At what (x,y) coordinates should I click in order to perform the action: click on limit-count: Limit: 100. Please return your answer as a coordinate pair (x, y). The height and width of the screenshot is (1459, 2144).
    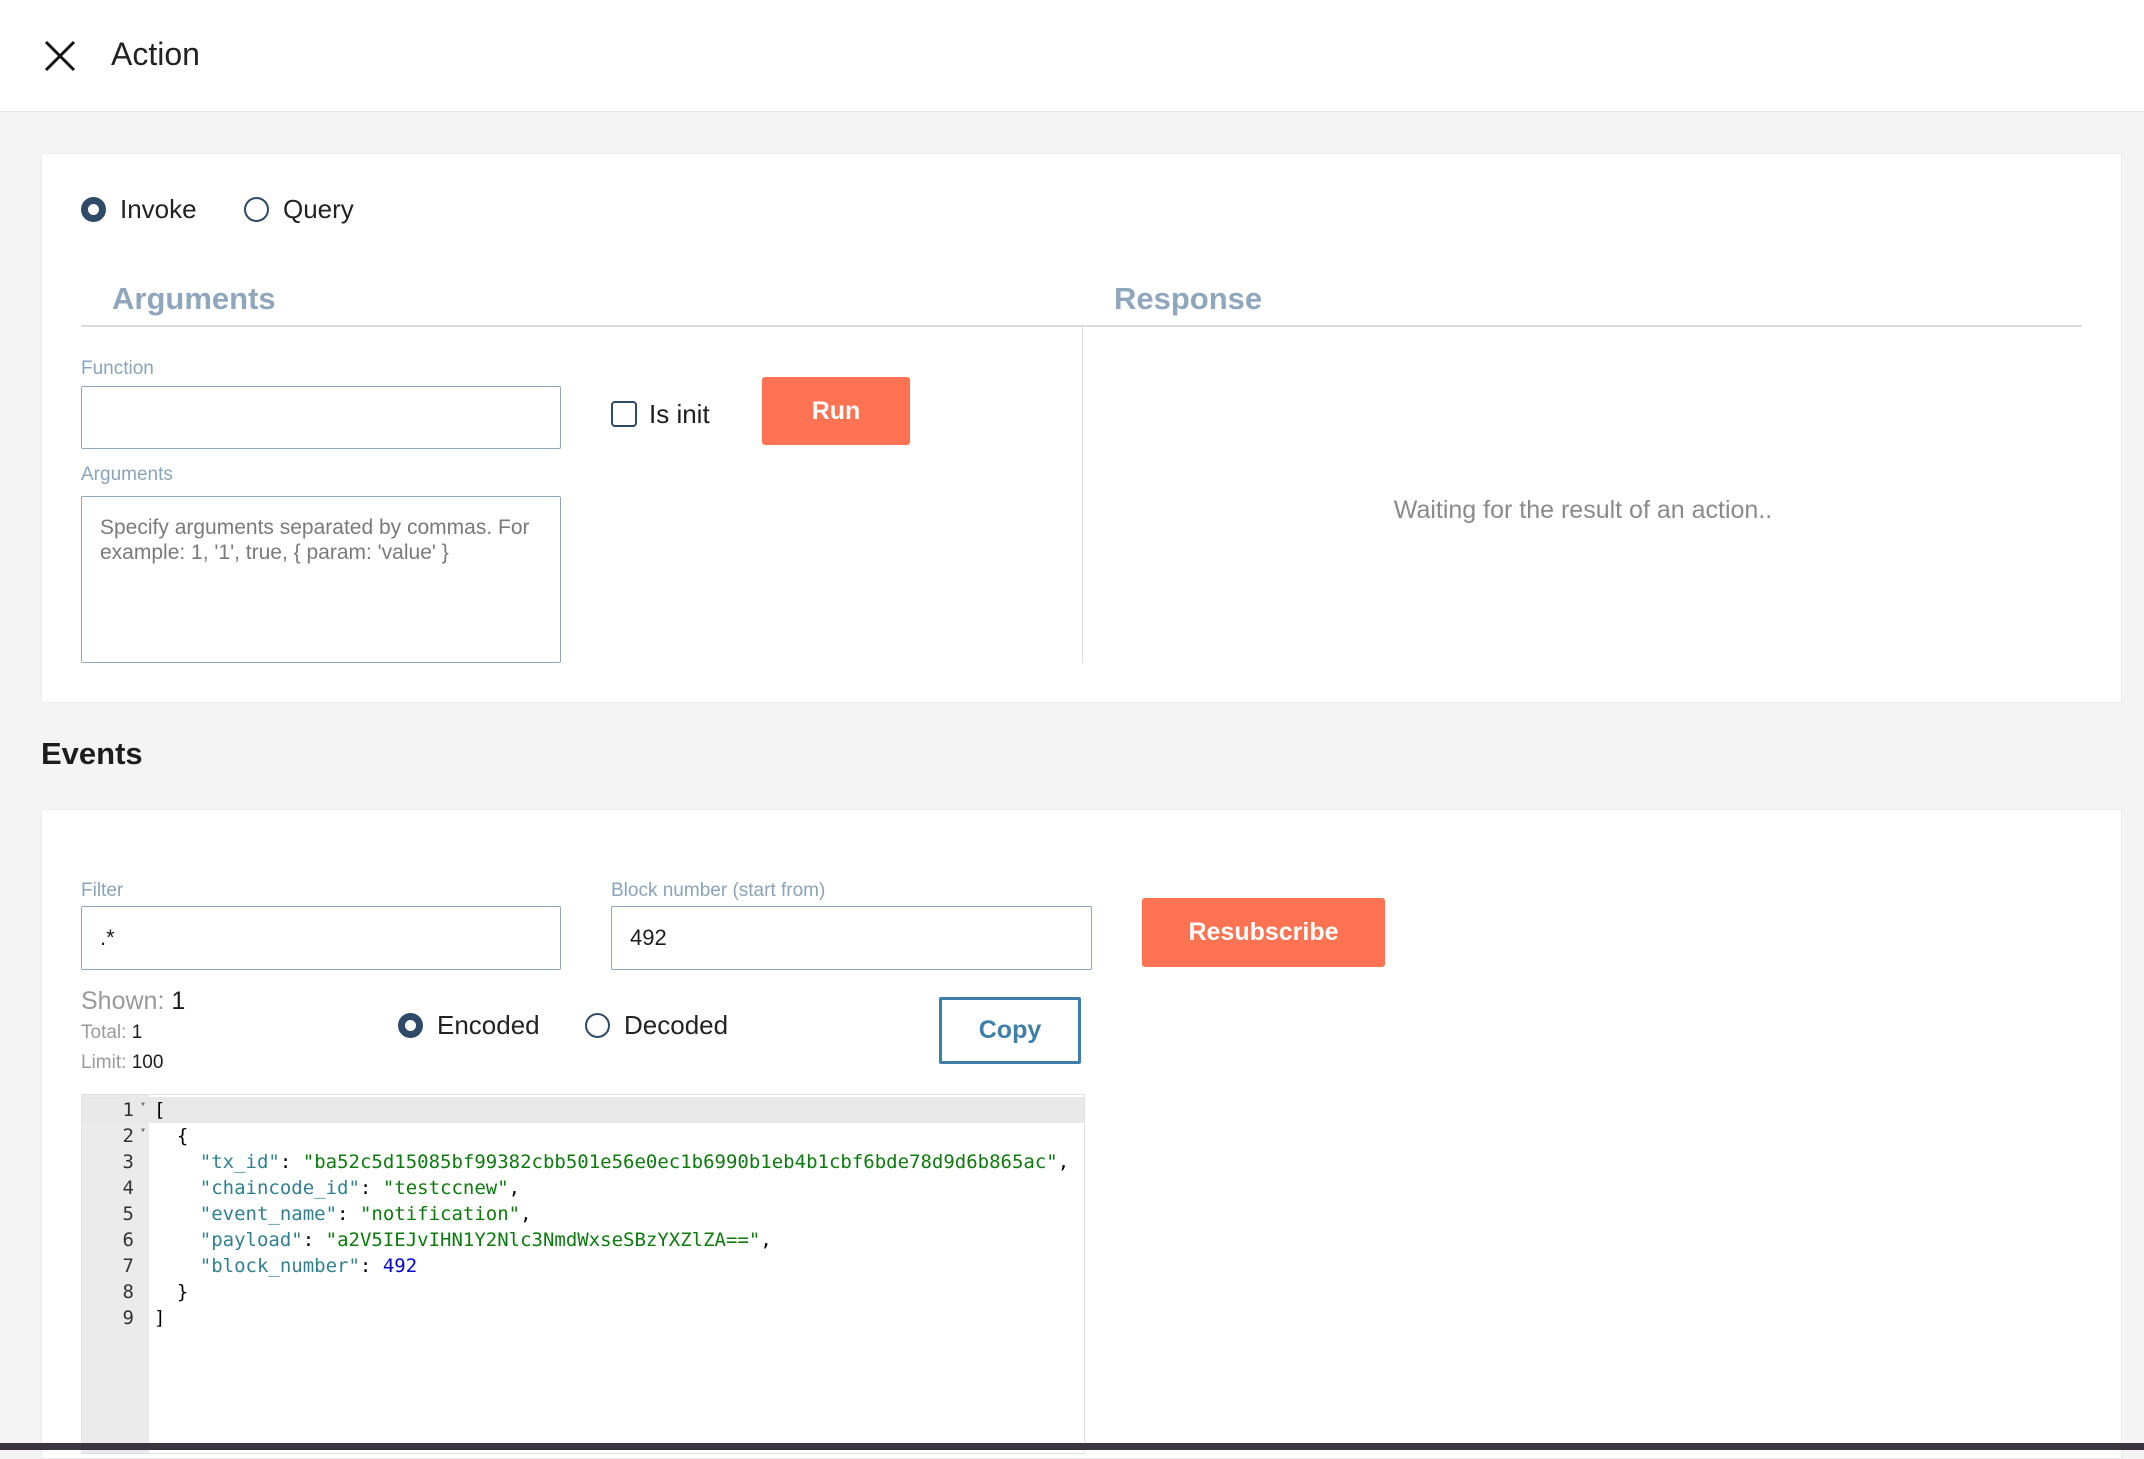
    Looking at the image, I should click on (122, 1063).